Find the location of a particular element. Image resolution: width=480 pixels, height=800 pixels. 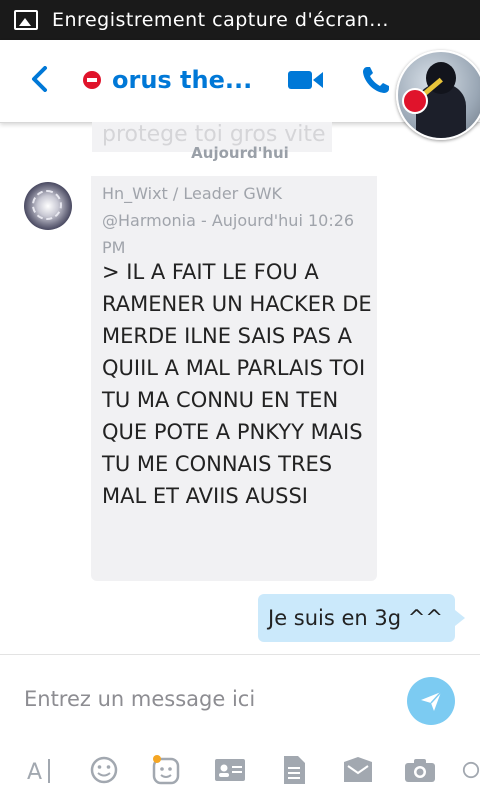

message-composer is located at coordinates (240, 699).